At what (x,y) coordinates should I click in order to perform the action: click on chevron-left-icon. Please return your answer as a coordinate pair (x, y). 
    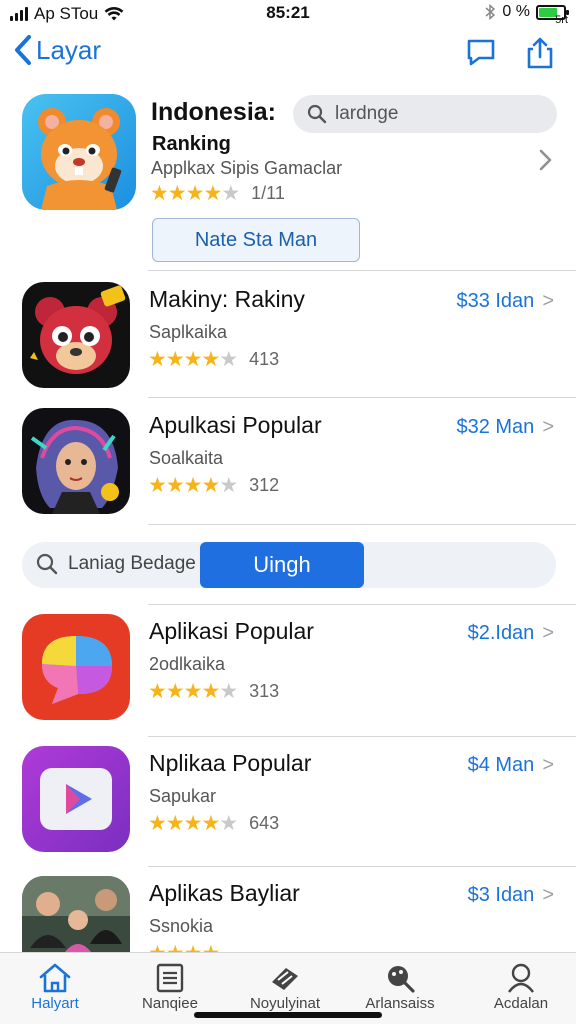
    Looking at the image, I should click on (23, 50).